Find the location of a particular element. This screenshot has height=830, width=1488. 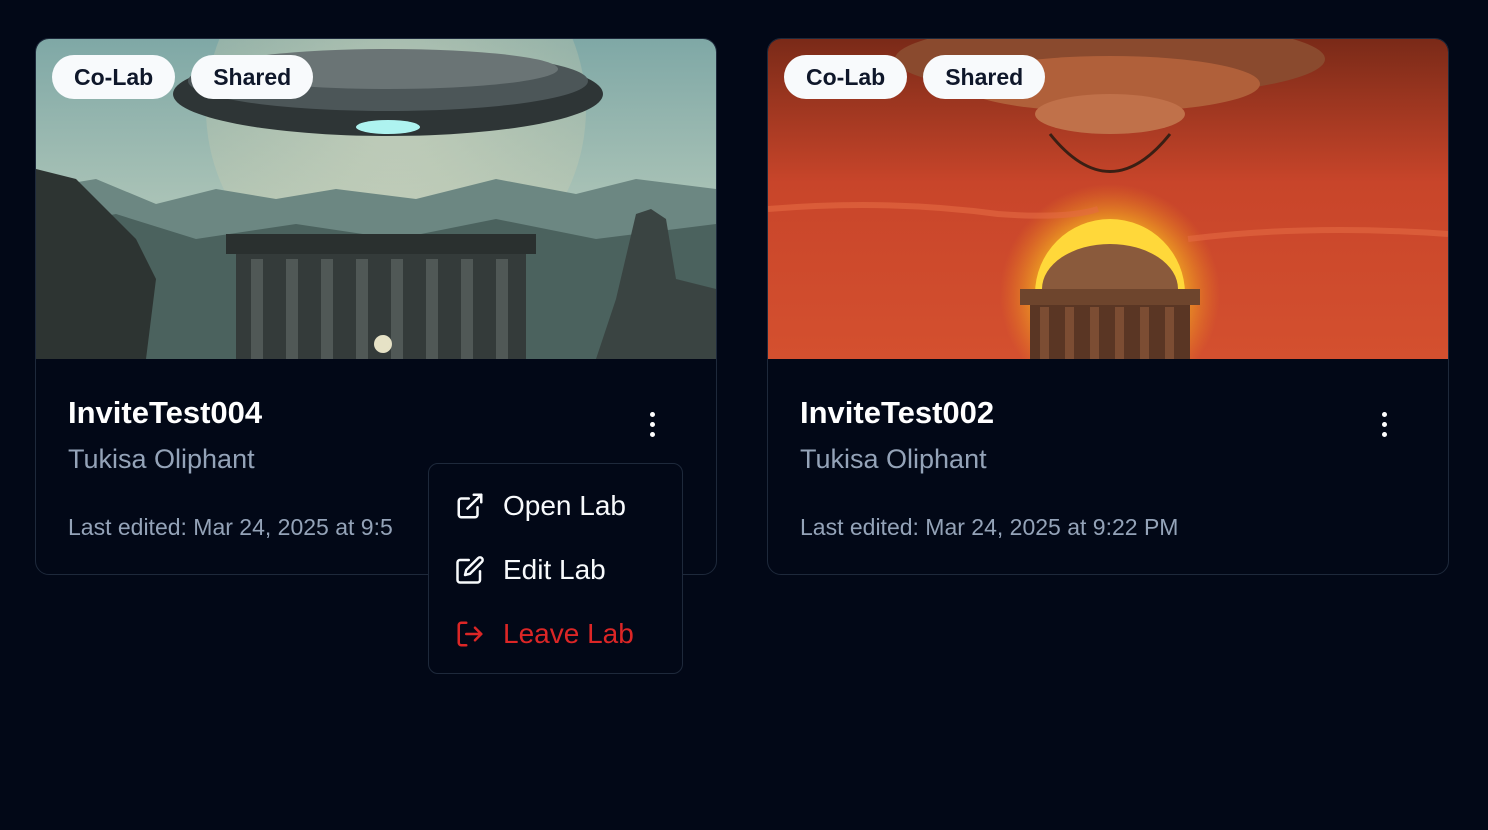

external-link-icon is located at coordinates (470, 506).